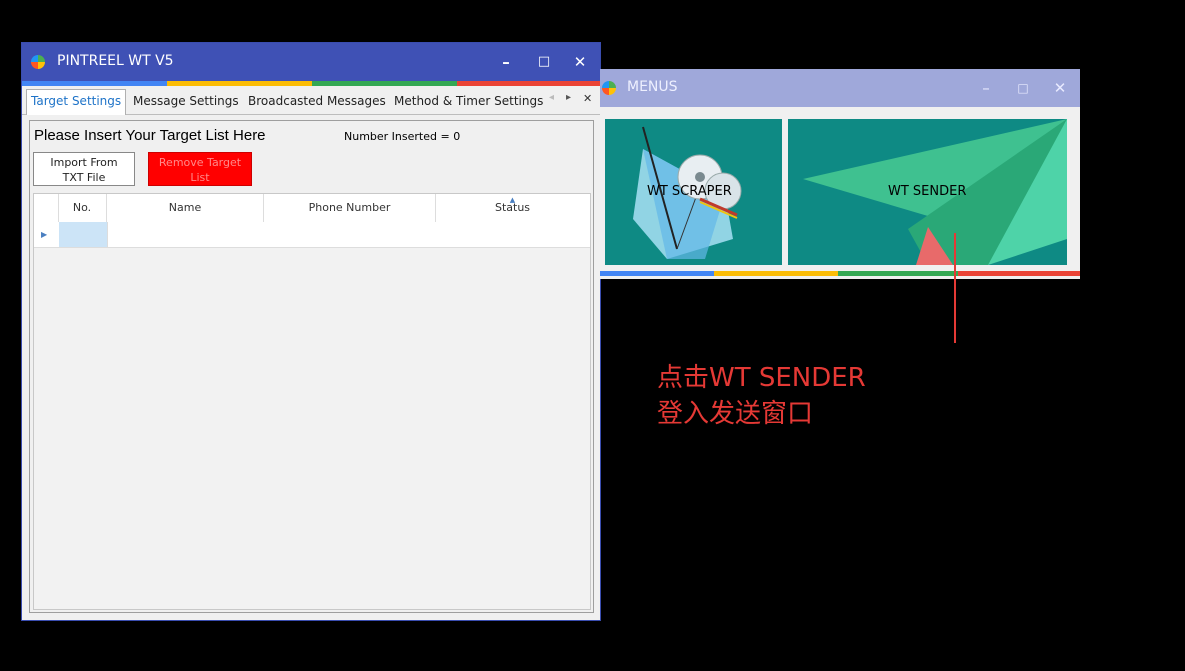  Describe the element at coordinates (82, 208) in the screenshot. I see `column-header-no: No.` at that location.